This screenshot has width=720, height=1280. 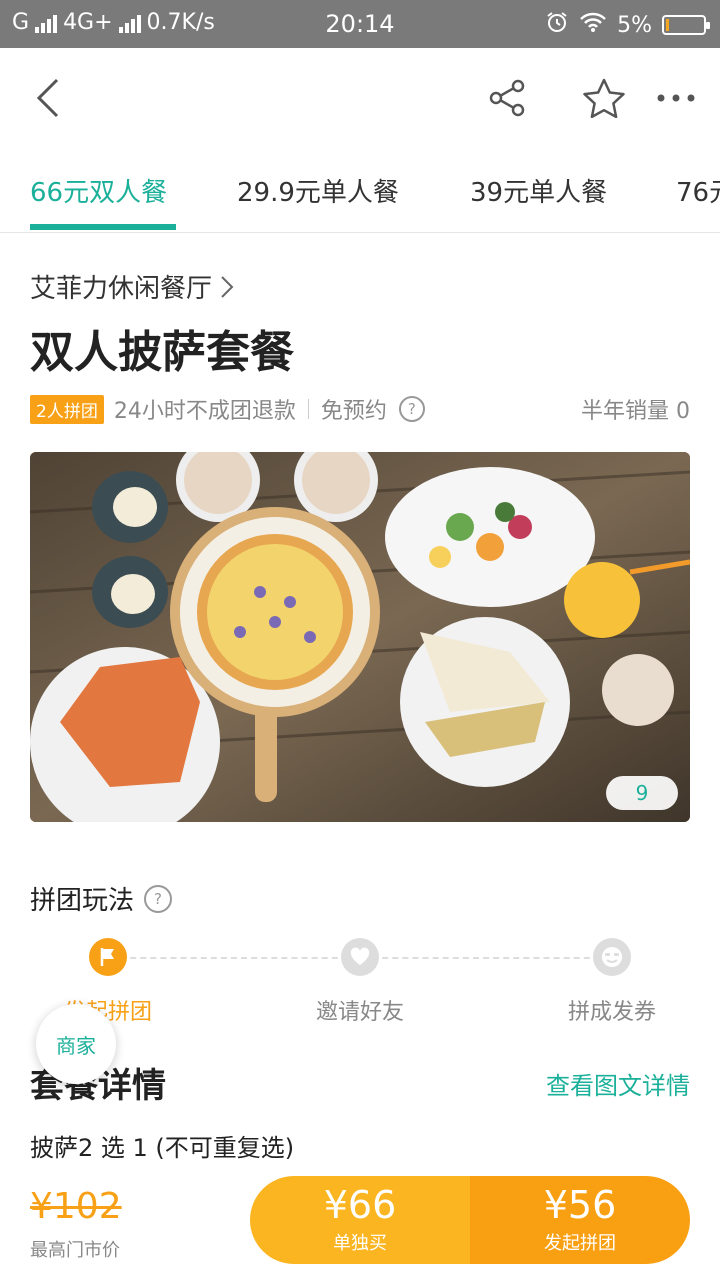 I want to click on photo-count-badge: 9, so click(x=642, y=793).